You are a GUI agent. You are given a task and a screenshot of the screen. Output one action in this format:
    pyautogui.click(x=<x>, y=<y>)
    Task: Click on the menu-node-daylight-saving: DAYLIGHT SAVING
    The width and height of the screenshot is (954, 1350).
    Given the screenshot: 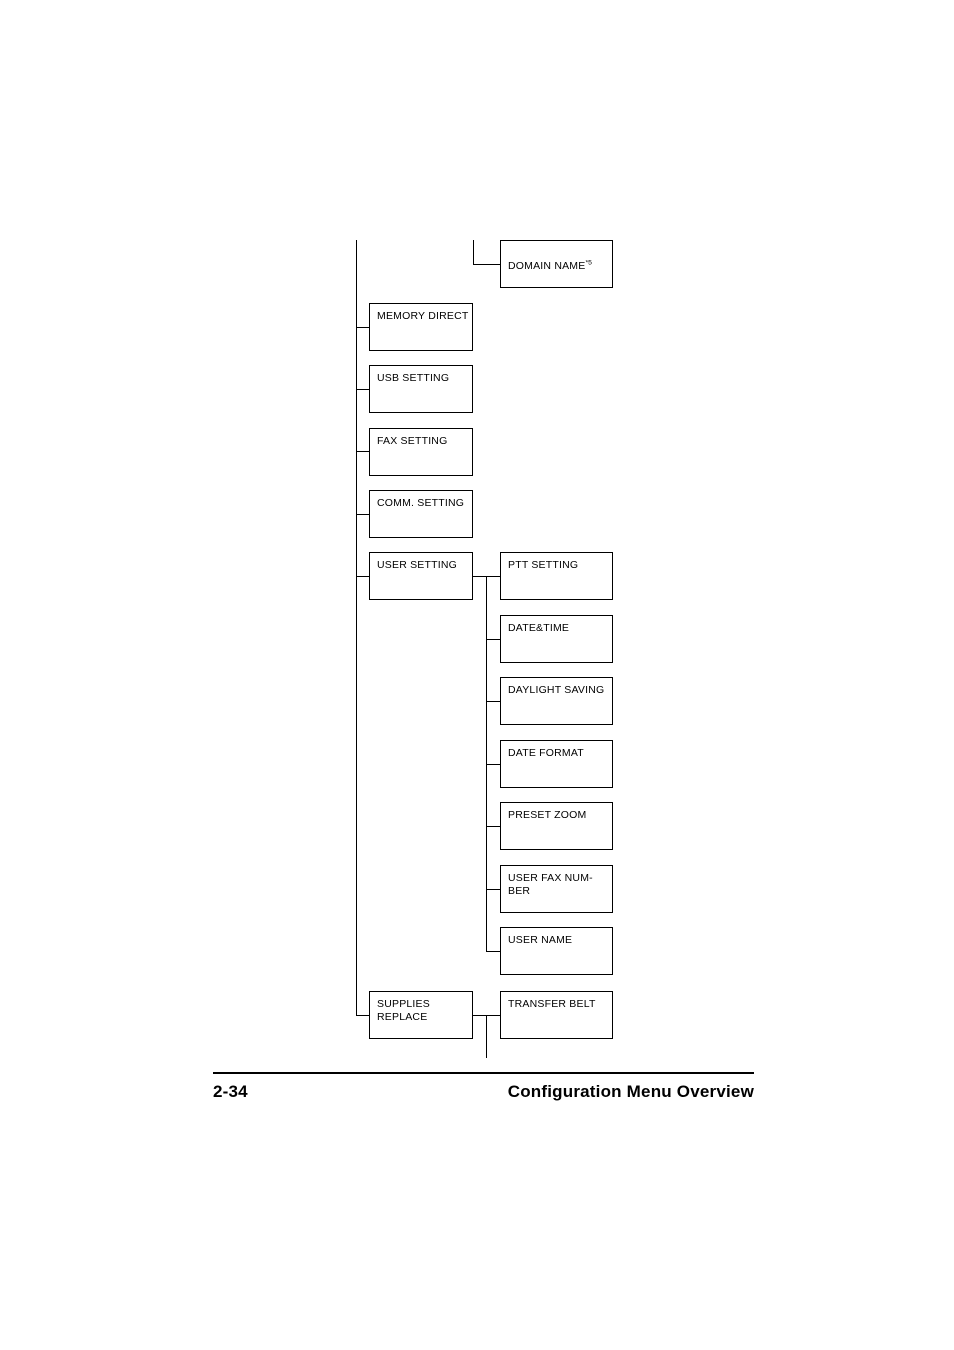 What is the action you would take?
    pyautogui.click(x=556, y=701)
    